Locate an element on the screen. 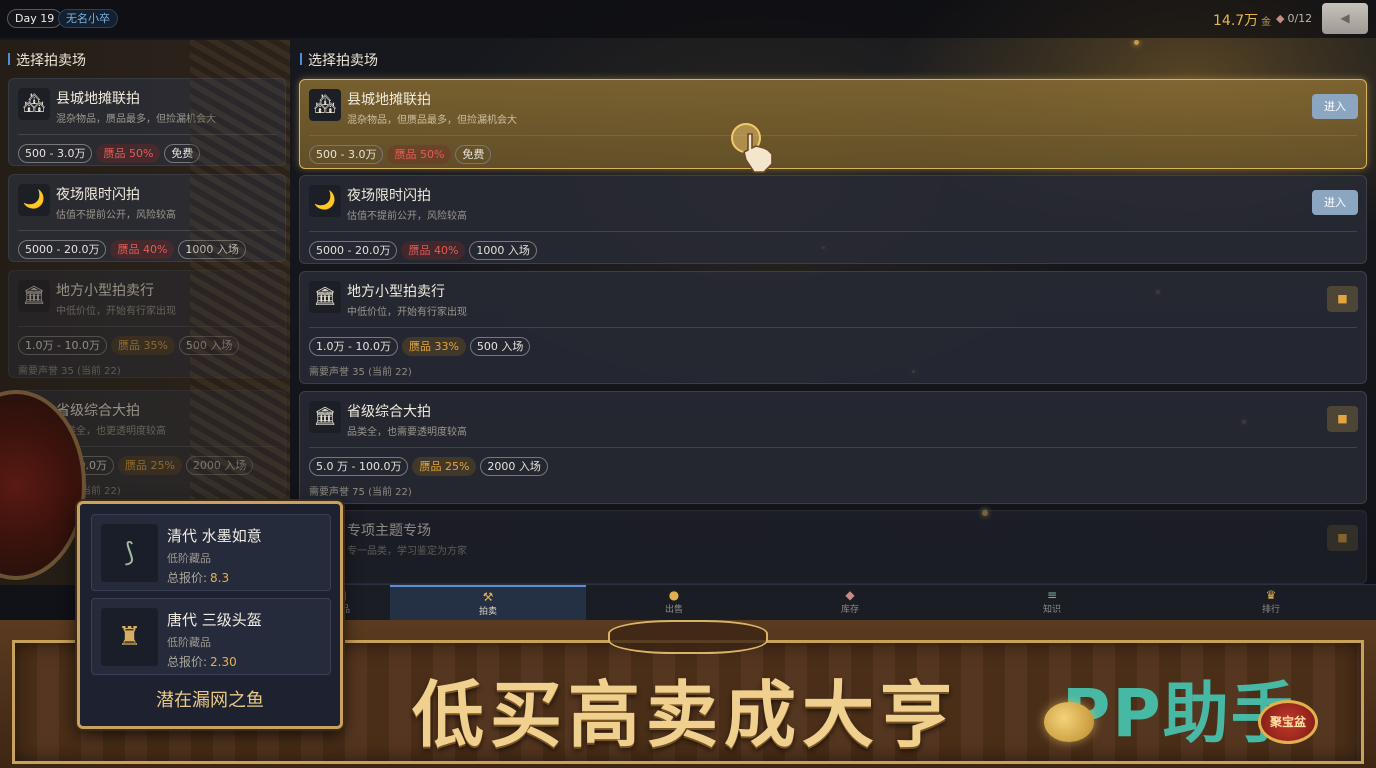 The width and height of the screenshot is (1376, 768). venue-card-themed: 专项主题专场 专一品类，学习鉴定为方家 ■ is located at coordinates (833, 547).